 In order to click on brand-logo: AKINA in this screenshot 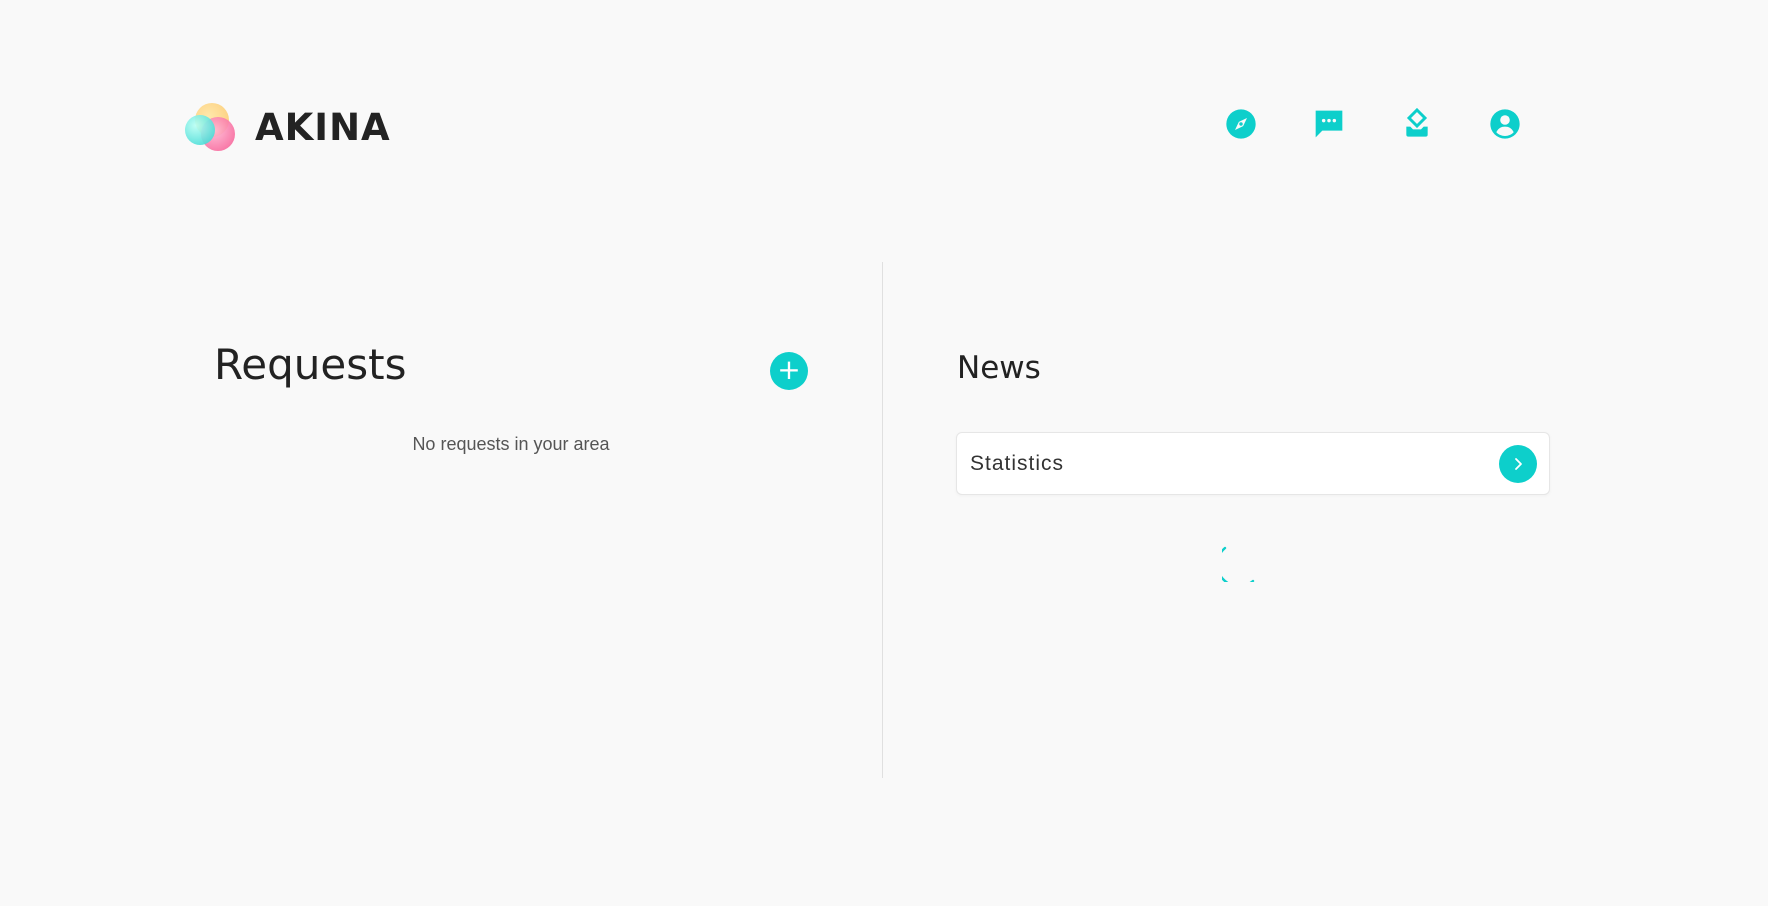, I will do `click(288, 127)`.